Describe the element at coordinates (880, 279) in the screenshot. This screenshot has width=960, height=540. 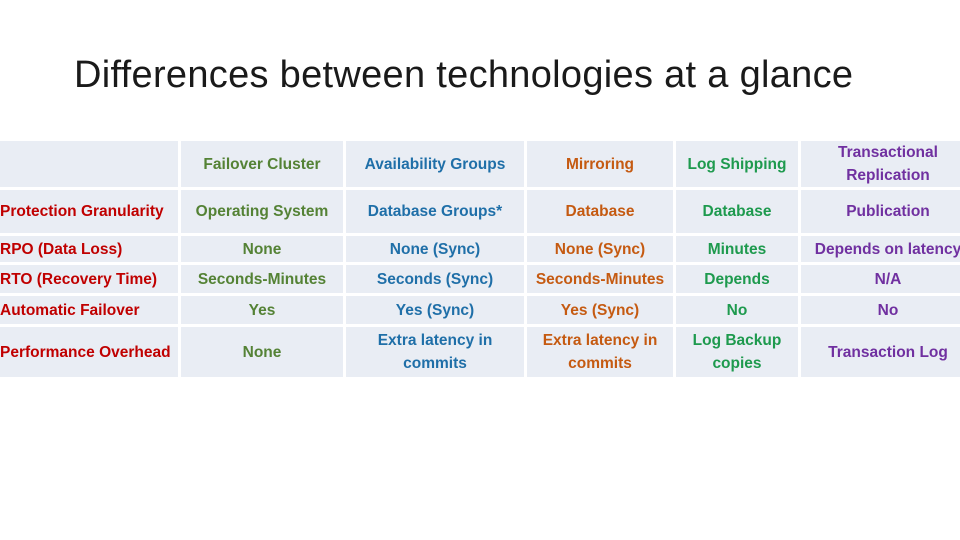
I see `table-cell: N/A` at that location.